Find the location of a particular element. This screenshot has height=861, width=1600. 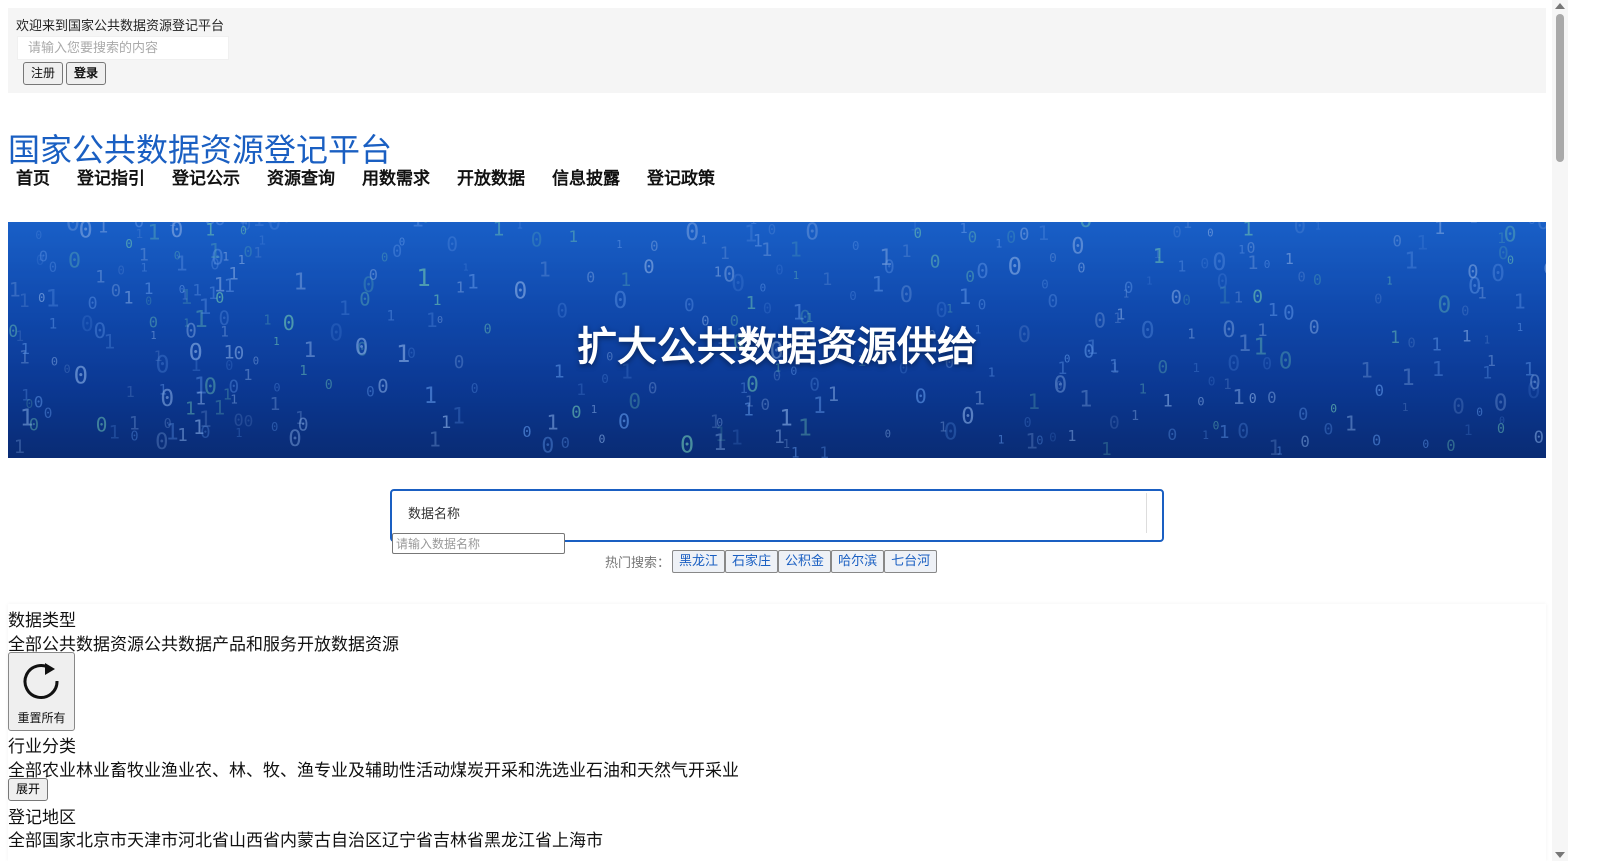

nav-item-open-data: 开放数据 is located at coordinates (491, 179).